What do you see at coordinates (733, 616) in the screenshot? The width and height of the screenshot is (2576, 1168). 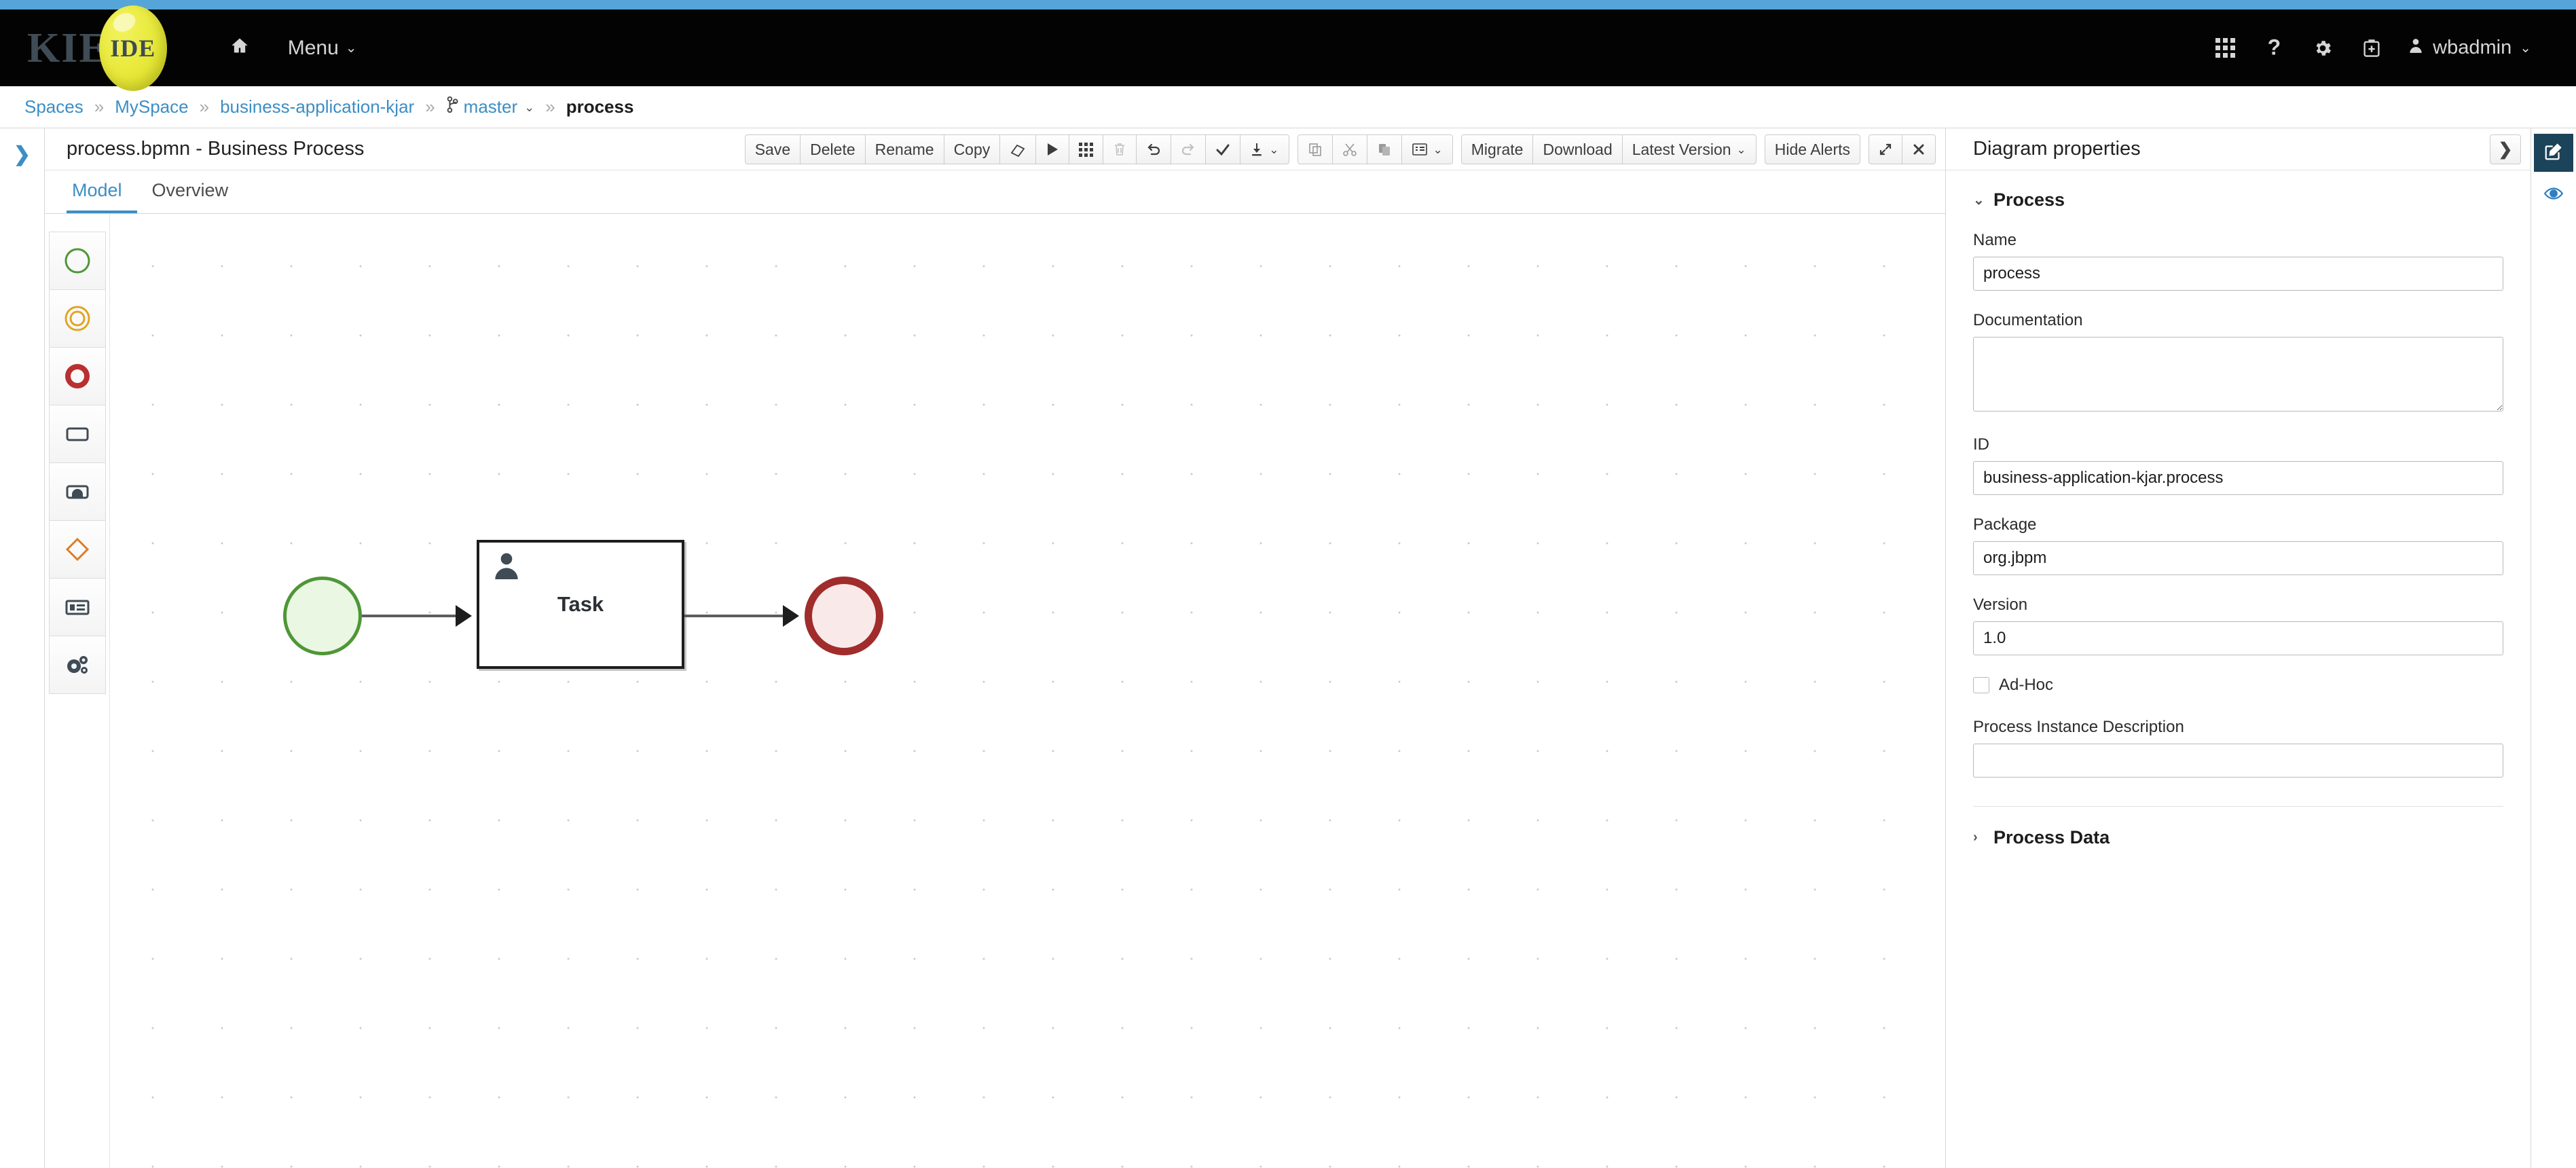 I see `sequence-flow-task-to-end` at bounding box center [733, 616].